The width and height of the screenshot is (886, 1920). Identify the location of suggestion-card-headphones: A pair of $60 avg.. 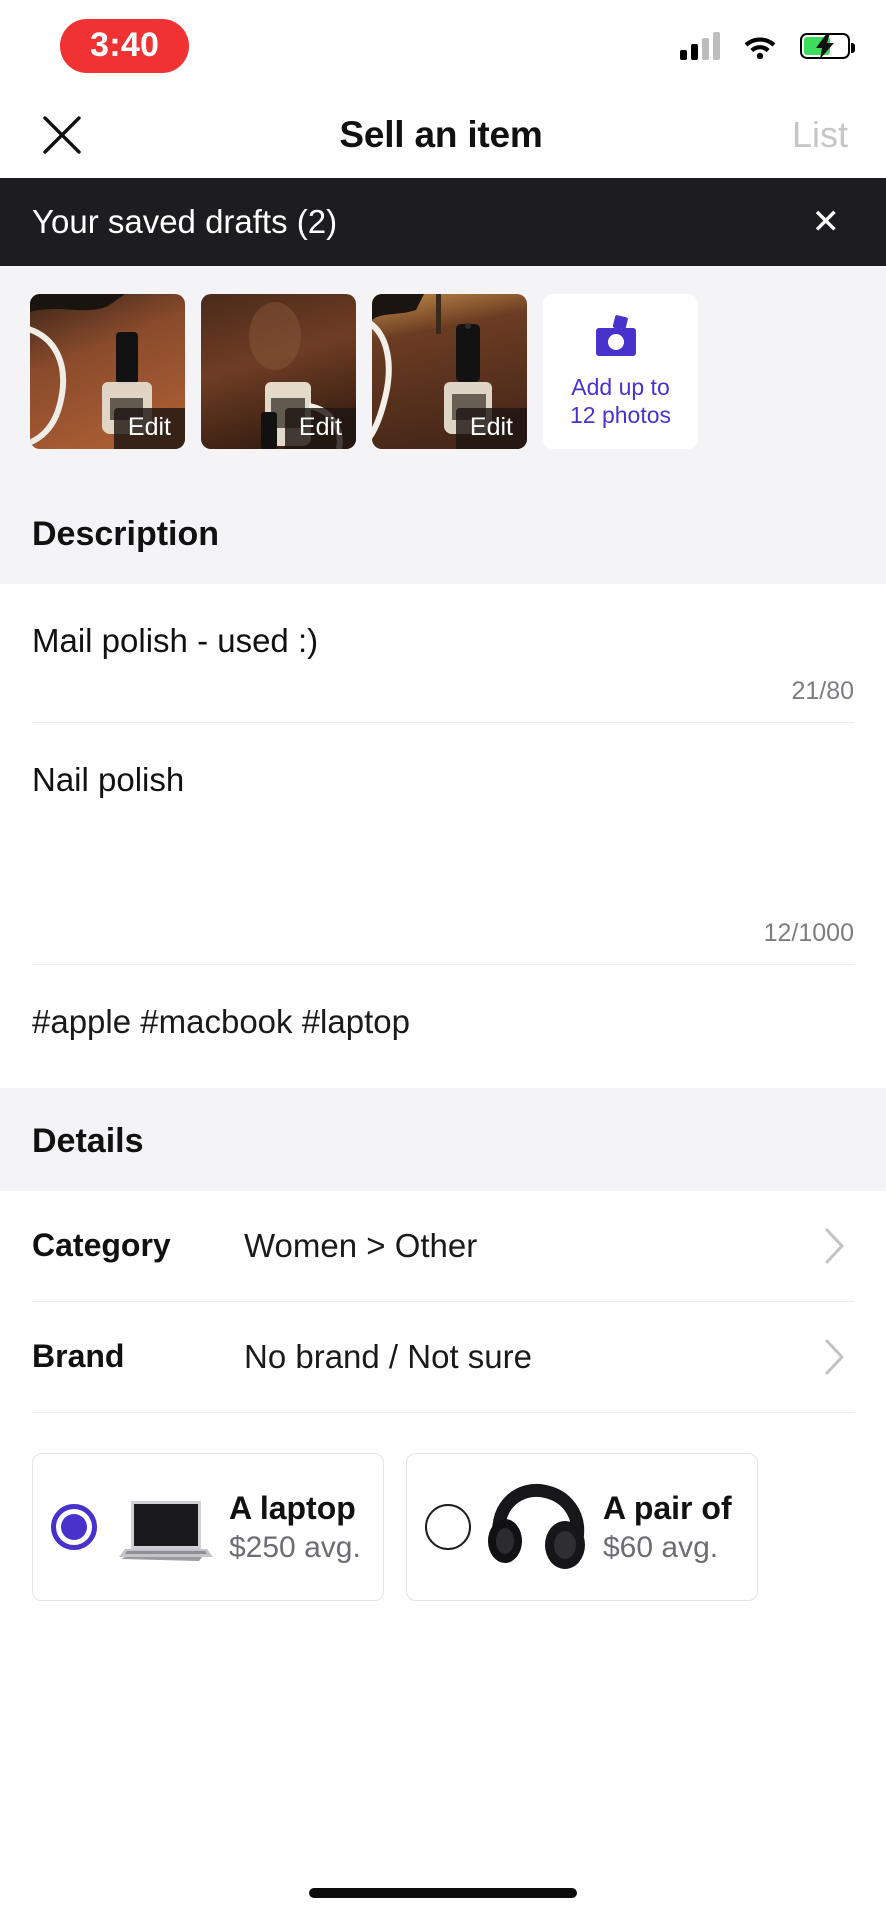
(582, 1526).